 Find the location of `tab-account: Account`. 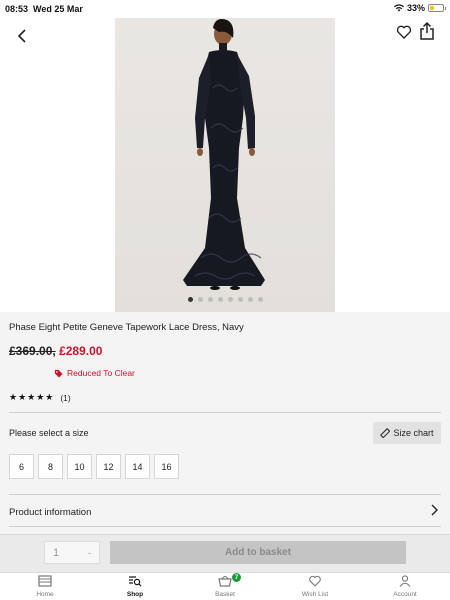

tab-account: Account is located at coordinates (405, 586).